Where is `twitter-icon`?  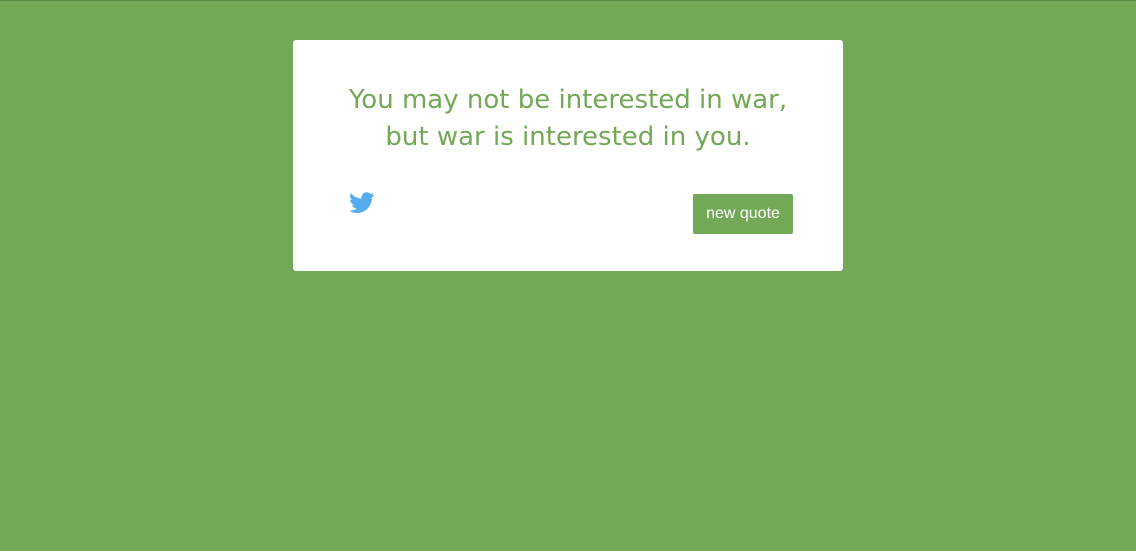 twitter-icon is located at coordinates (362, 202).